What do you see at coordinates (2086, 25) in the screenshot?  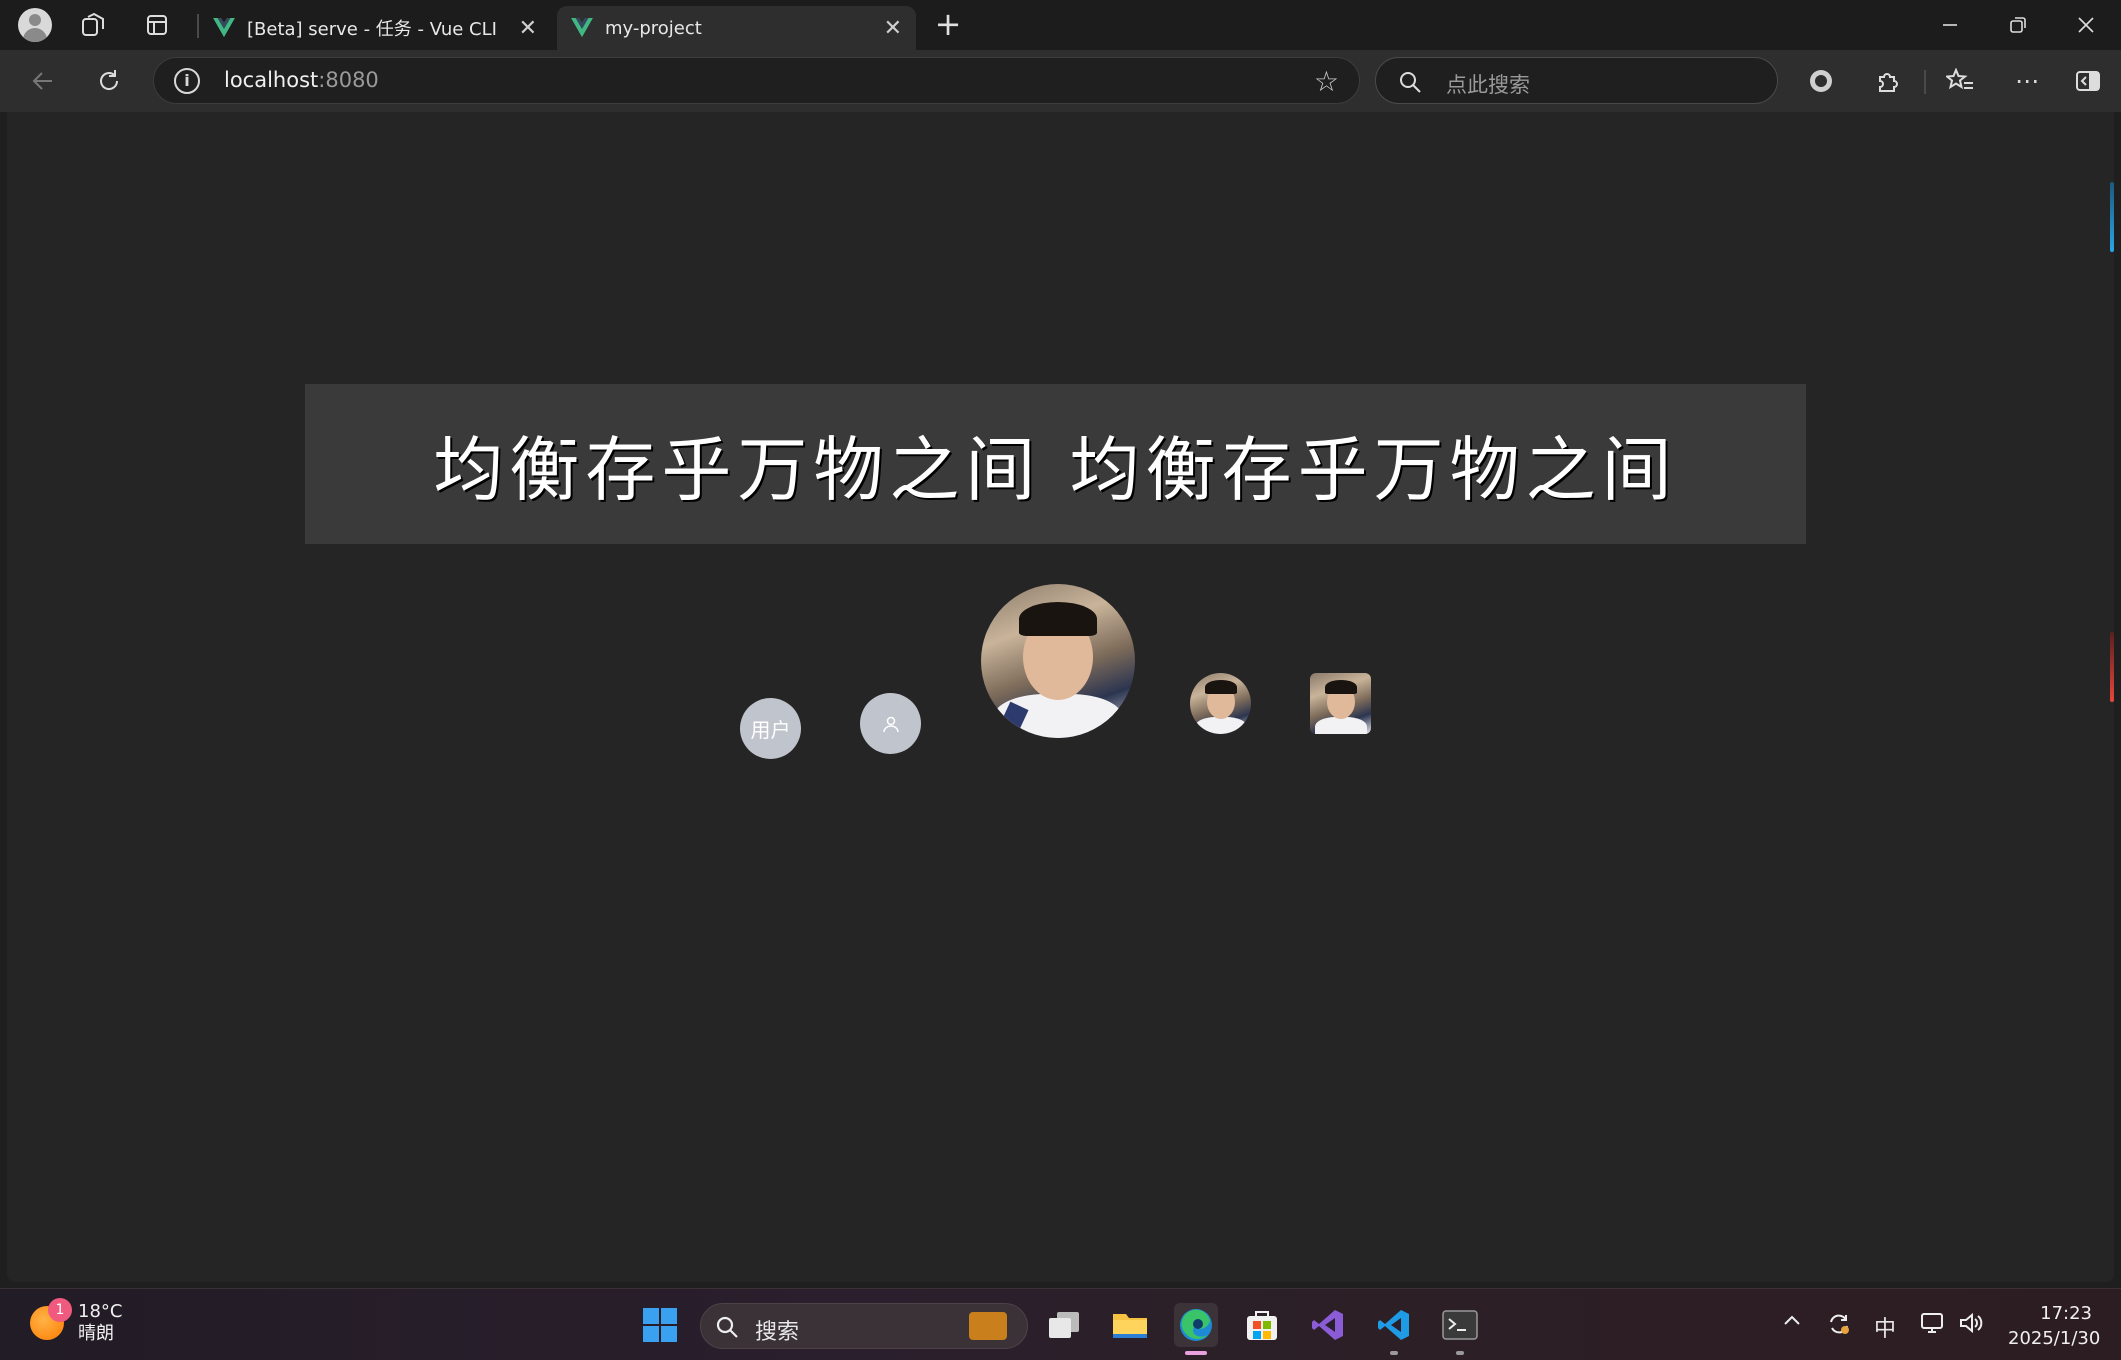 I see `close-window-button` at bounding box center [2086, 25].